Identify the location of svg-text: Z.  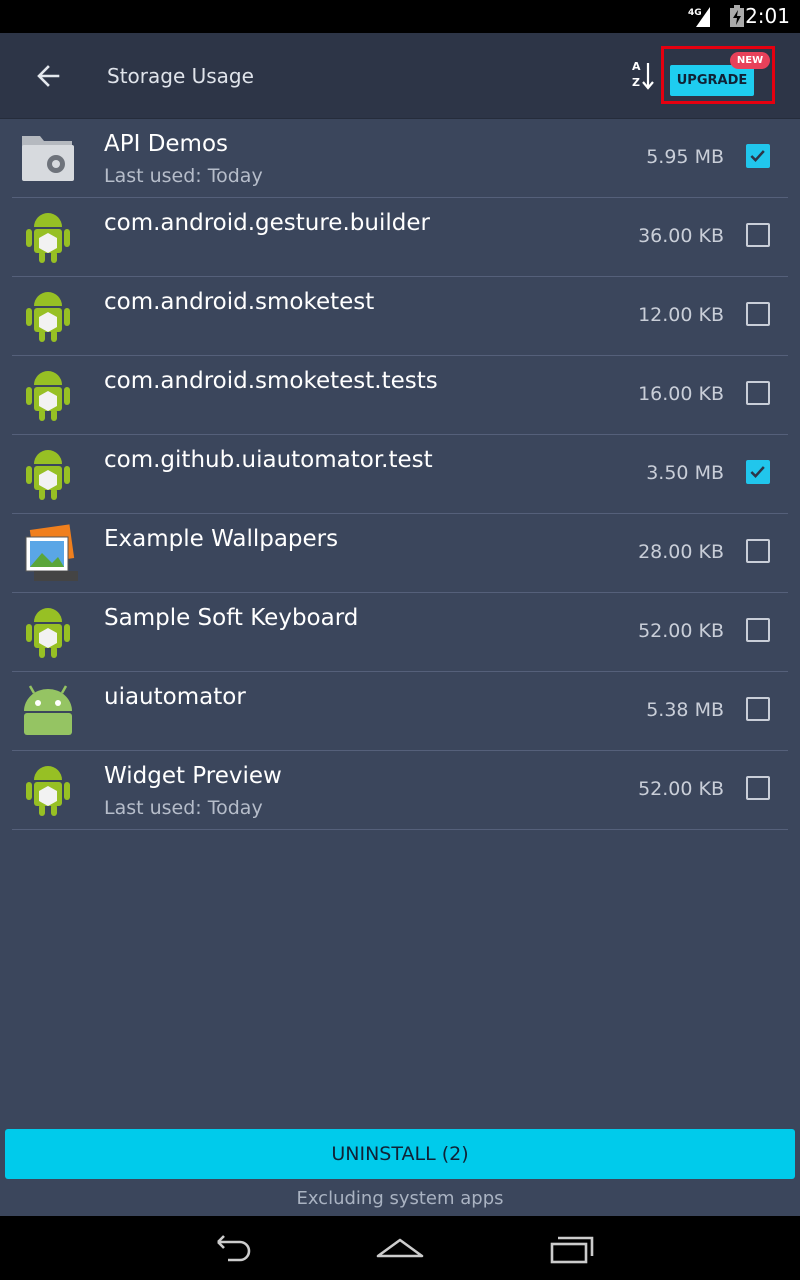
(636, 82).